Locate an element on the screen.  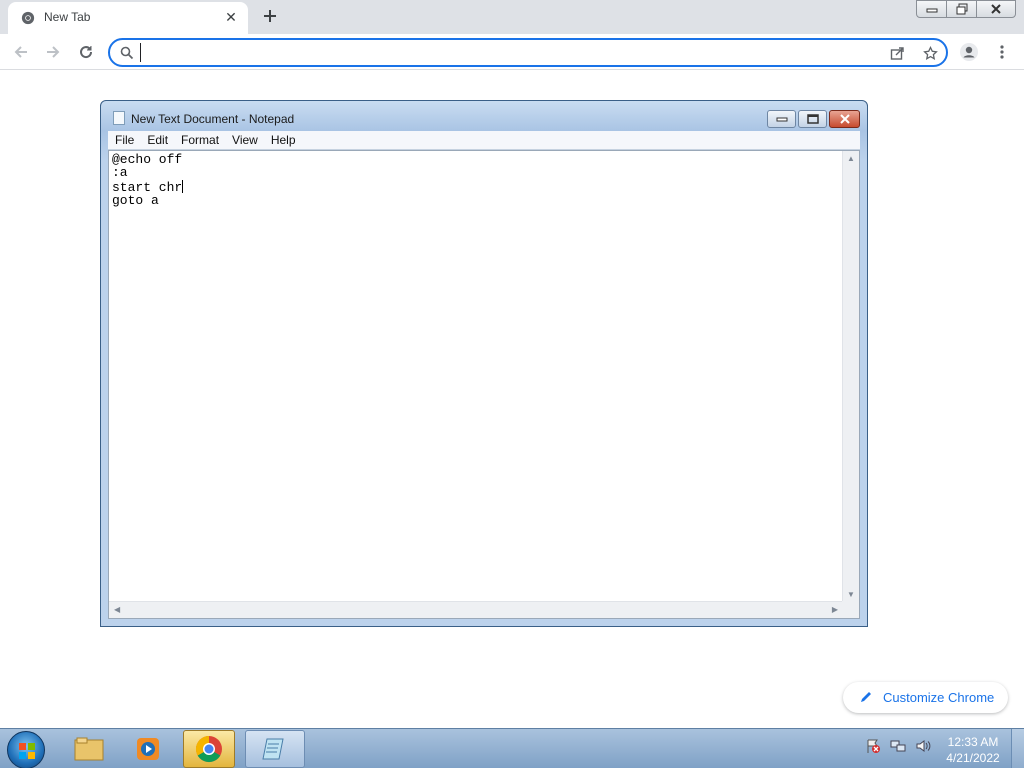
menu-edit: Edit is located at coordinates (157, 140).